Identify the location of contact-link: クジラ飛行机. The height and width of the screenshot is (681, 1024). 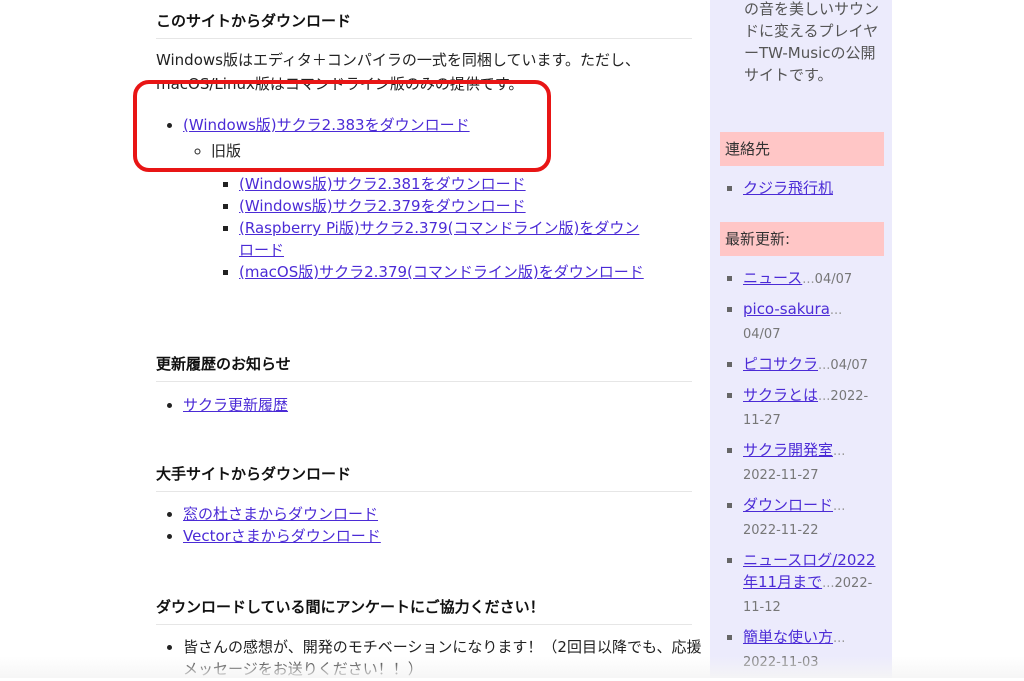
(788, 188).